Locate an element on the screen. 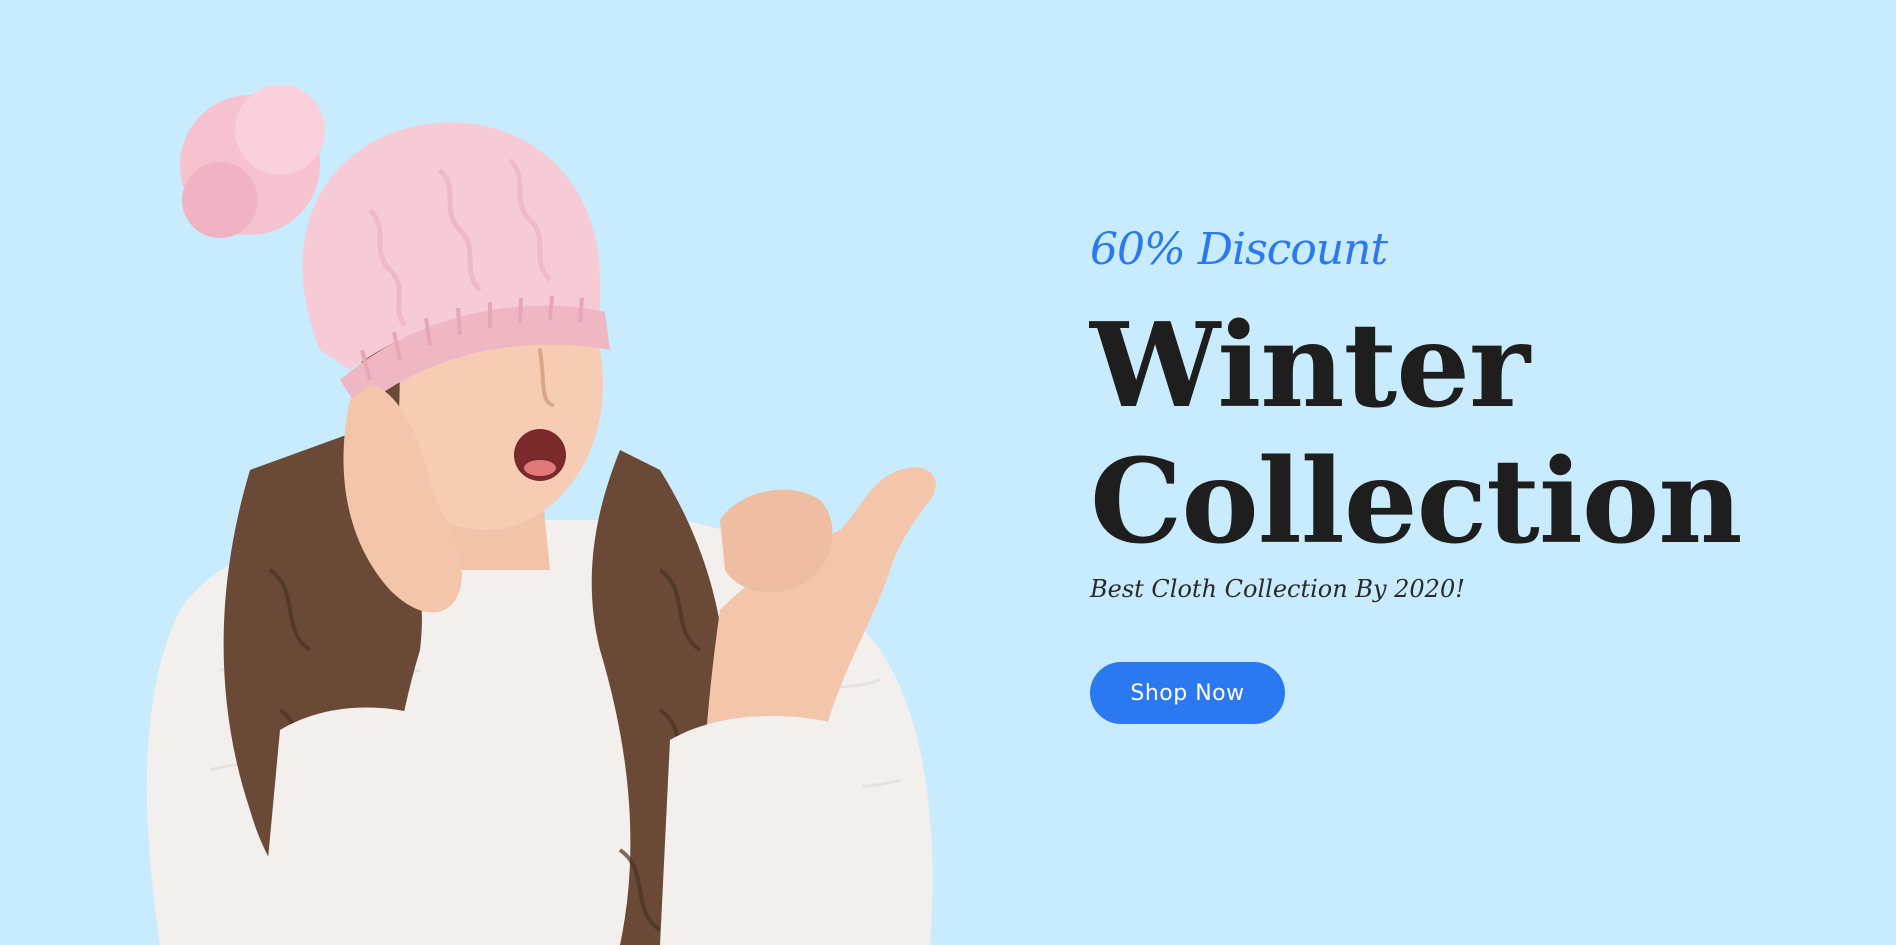 The height and width of the screenshot is (945, 1896). hero-title: Winter Collection is located at coordinates (1470, 434).